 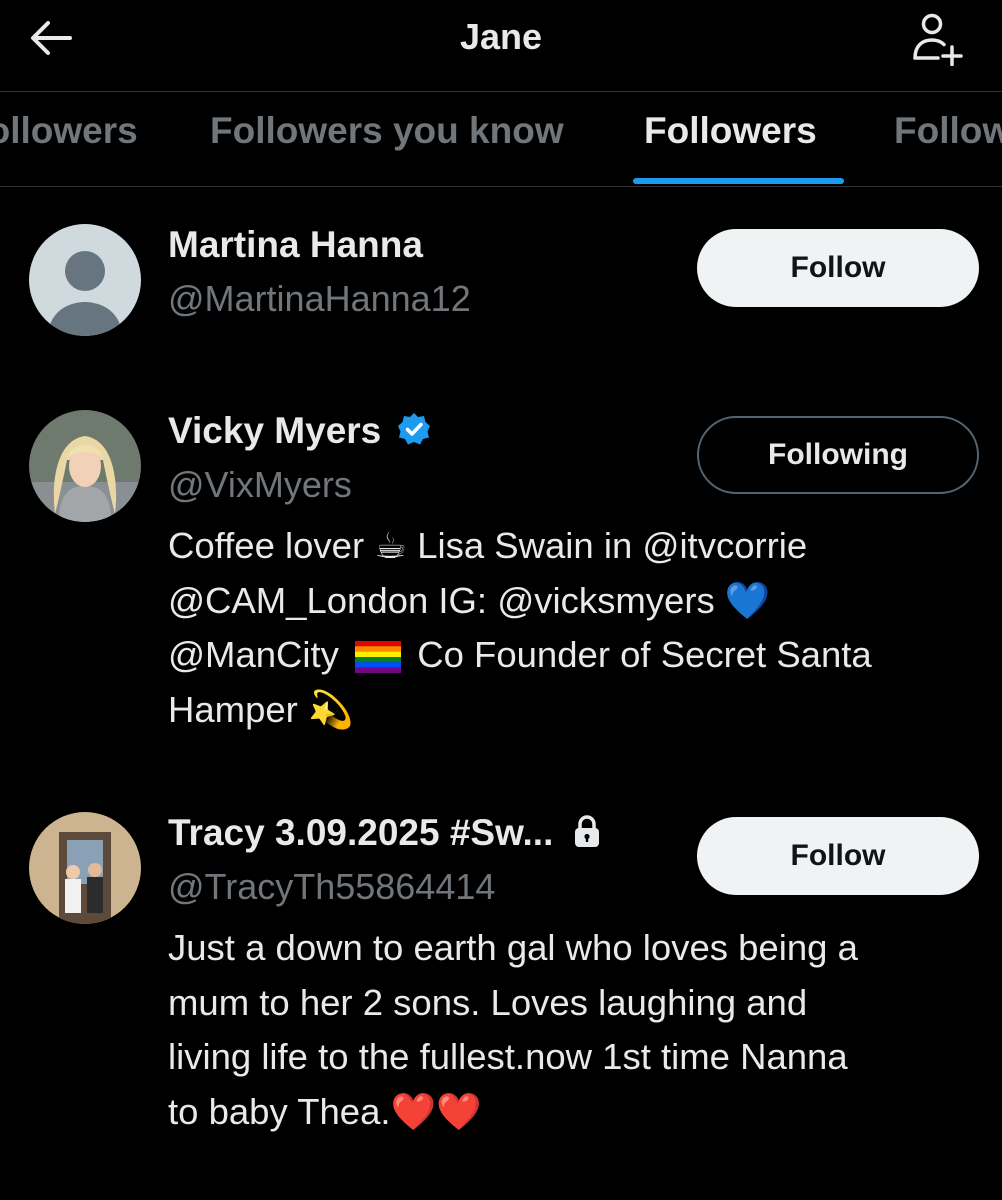 I want to click on user-name-text: Vicky Myers, so click(x=275, y=430).